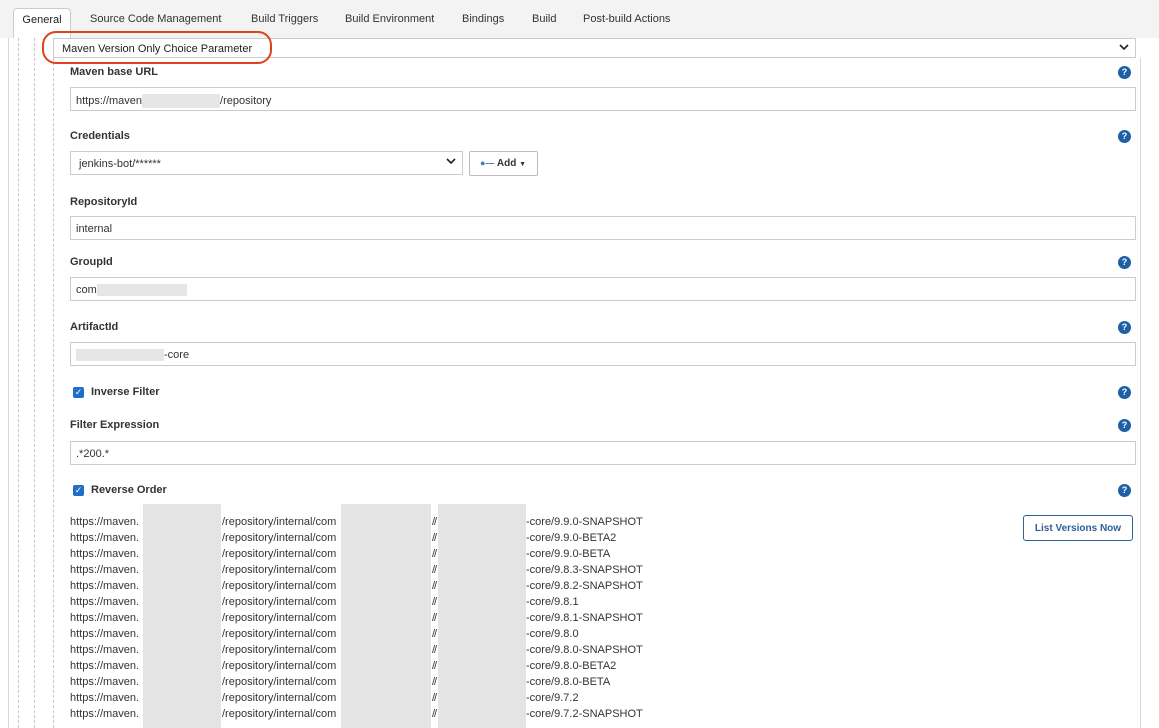 The image size is (1159, 728). What do you see at coordinates (487, 163) in the screenshot?
I see `key-icon: ●—` at bounding box center [487, 163].